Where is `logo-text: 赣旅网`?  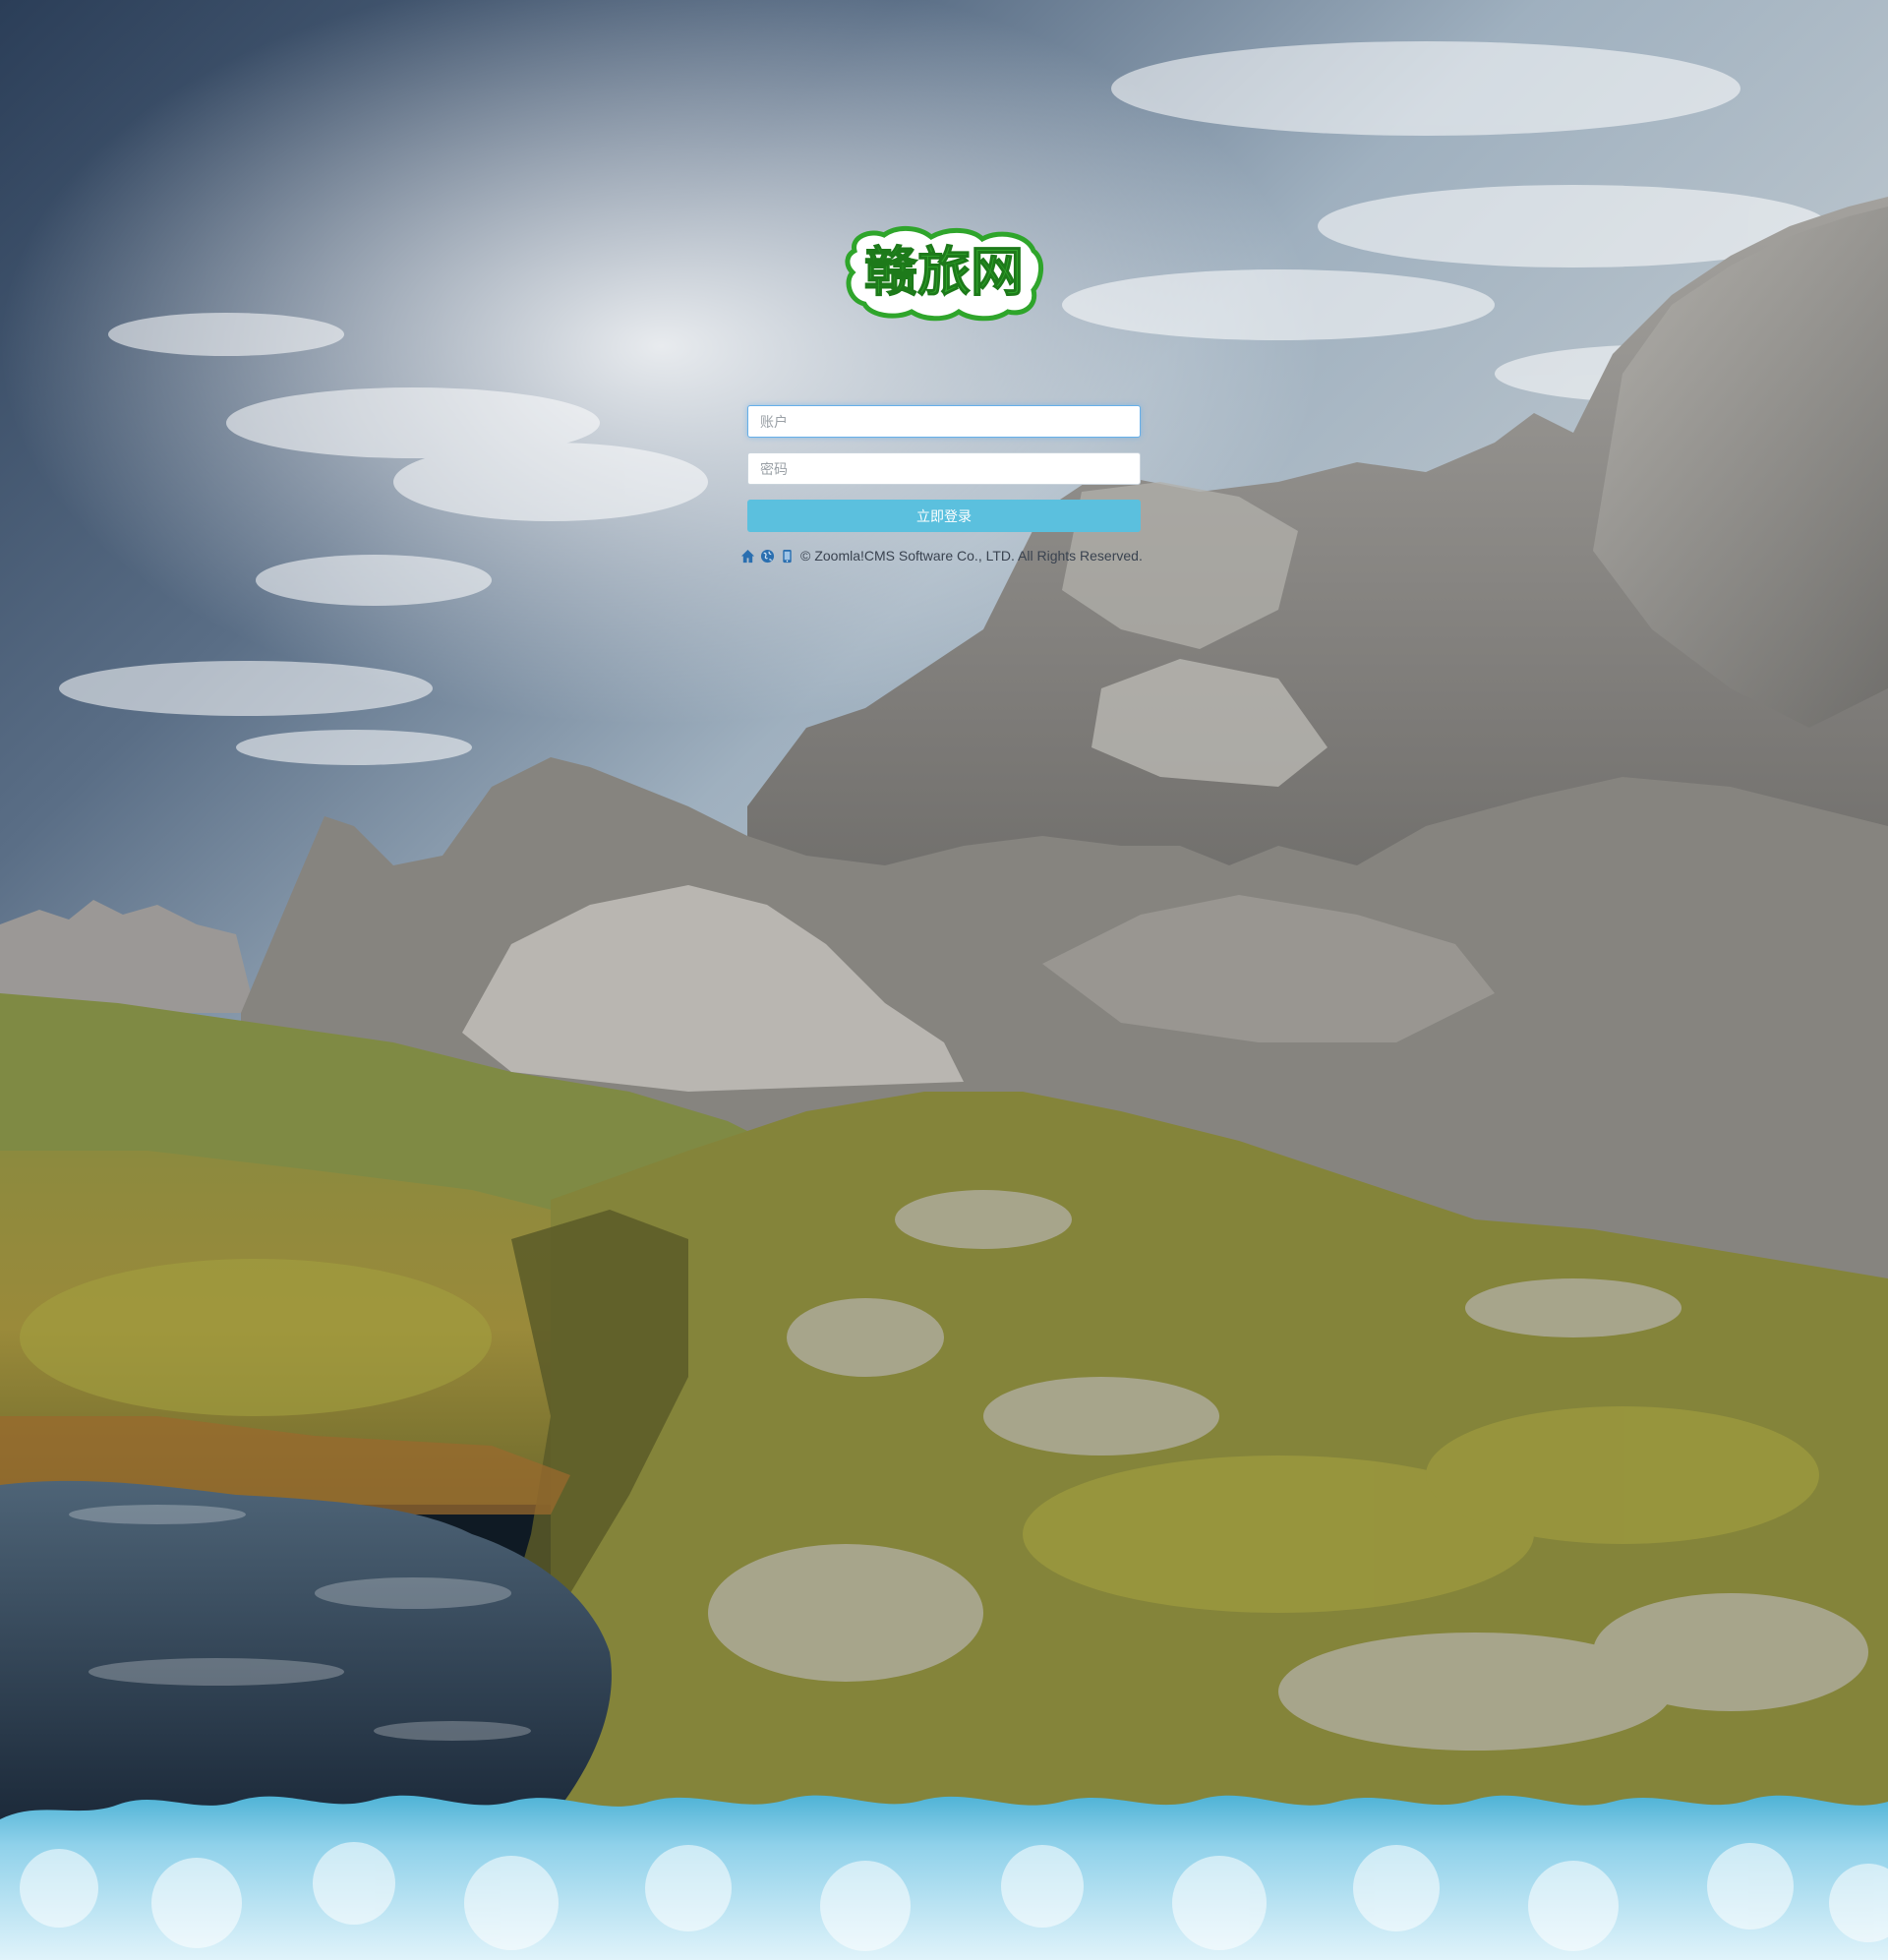
logo-text: 赣旅网 is located at coordinates (944, 272).